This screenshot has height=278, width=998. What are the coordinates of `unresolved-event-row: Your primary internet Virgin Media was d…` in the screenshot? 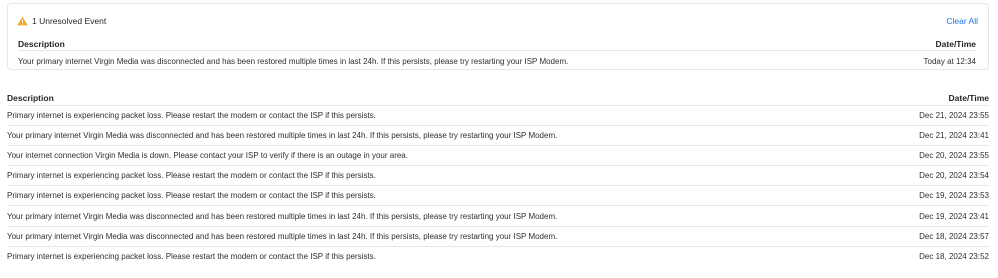 It's located at (497, 61).